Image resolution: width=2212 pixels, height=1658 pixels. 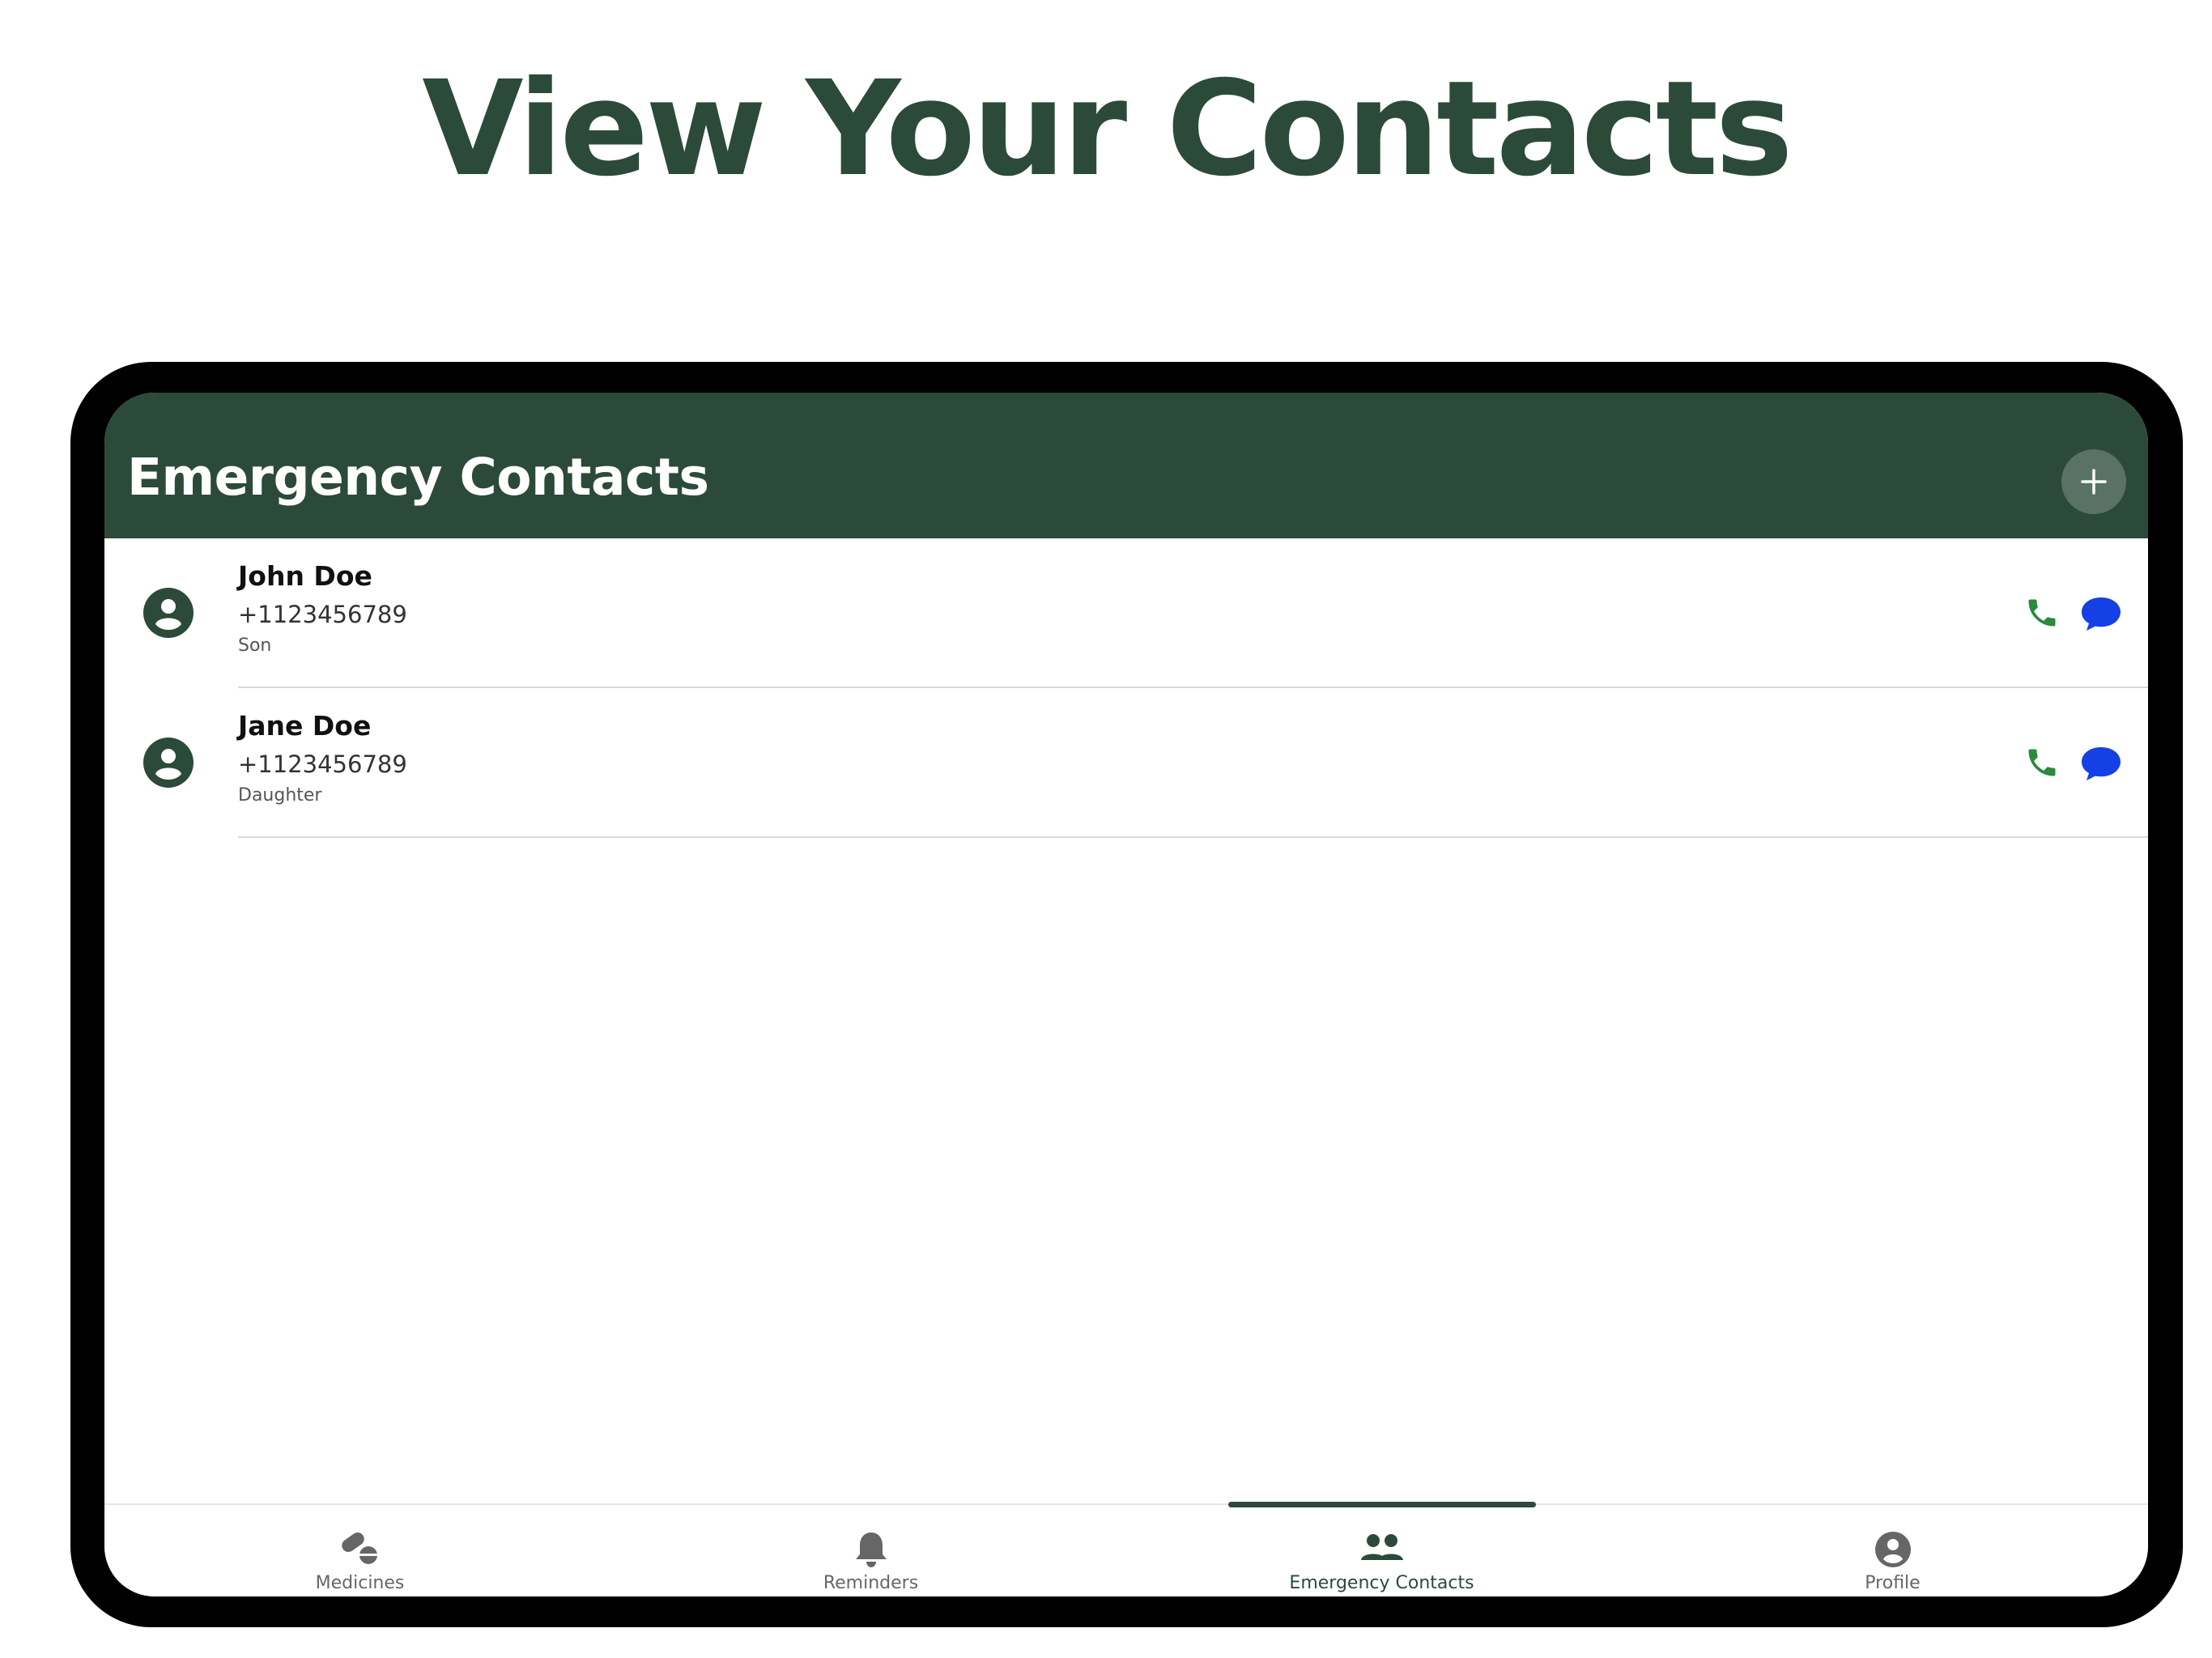 I want to click on contact-relation: Daughter, so click(x=280, y=795).